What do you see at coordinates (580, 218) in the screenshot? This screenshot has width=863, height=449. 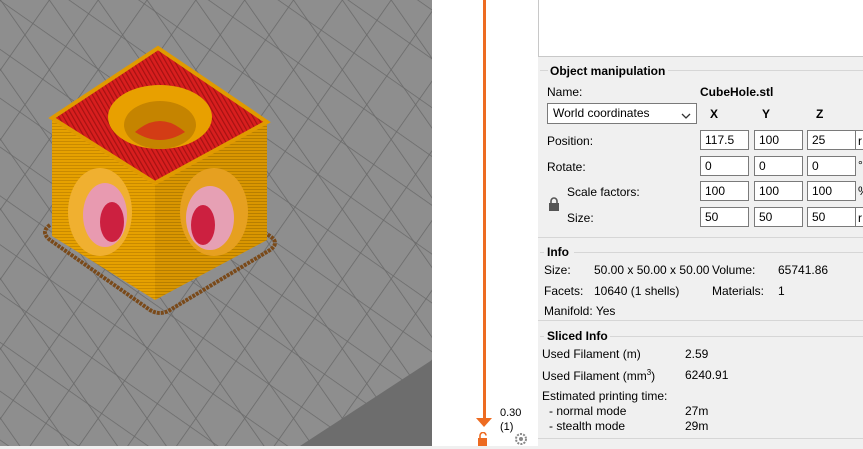 I see `size-label: Size:` at bounding box center [580, 218].